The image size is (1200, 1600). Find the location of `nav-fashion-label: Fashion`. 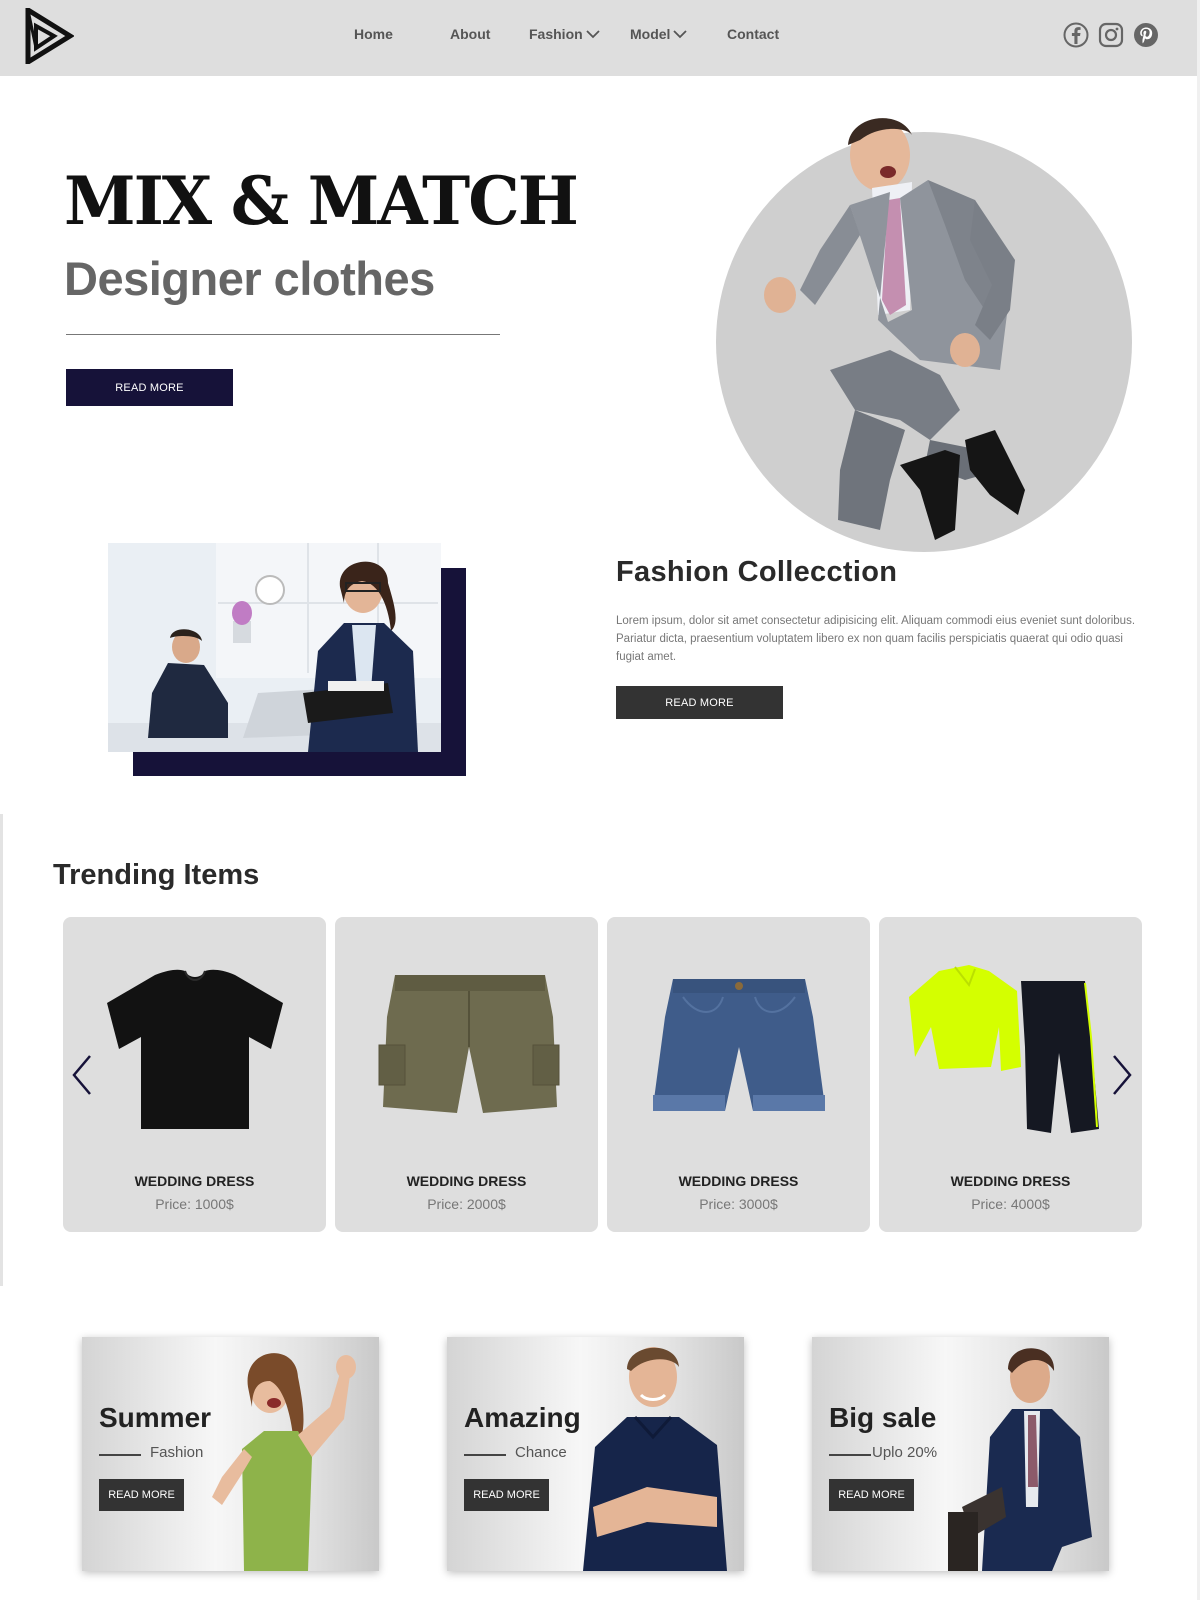

nav-fashion-label: Fashion is located at coordinates (556, 34).